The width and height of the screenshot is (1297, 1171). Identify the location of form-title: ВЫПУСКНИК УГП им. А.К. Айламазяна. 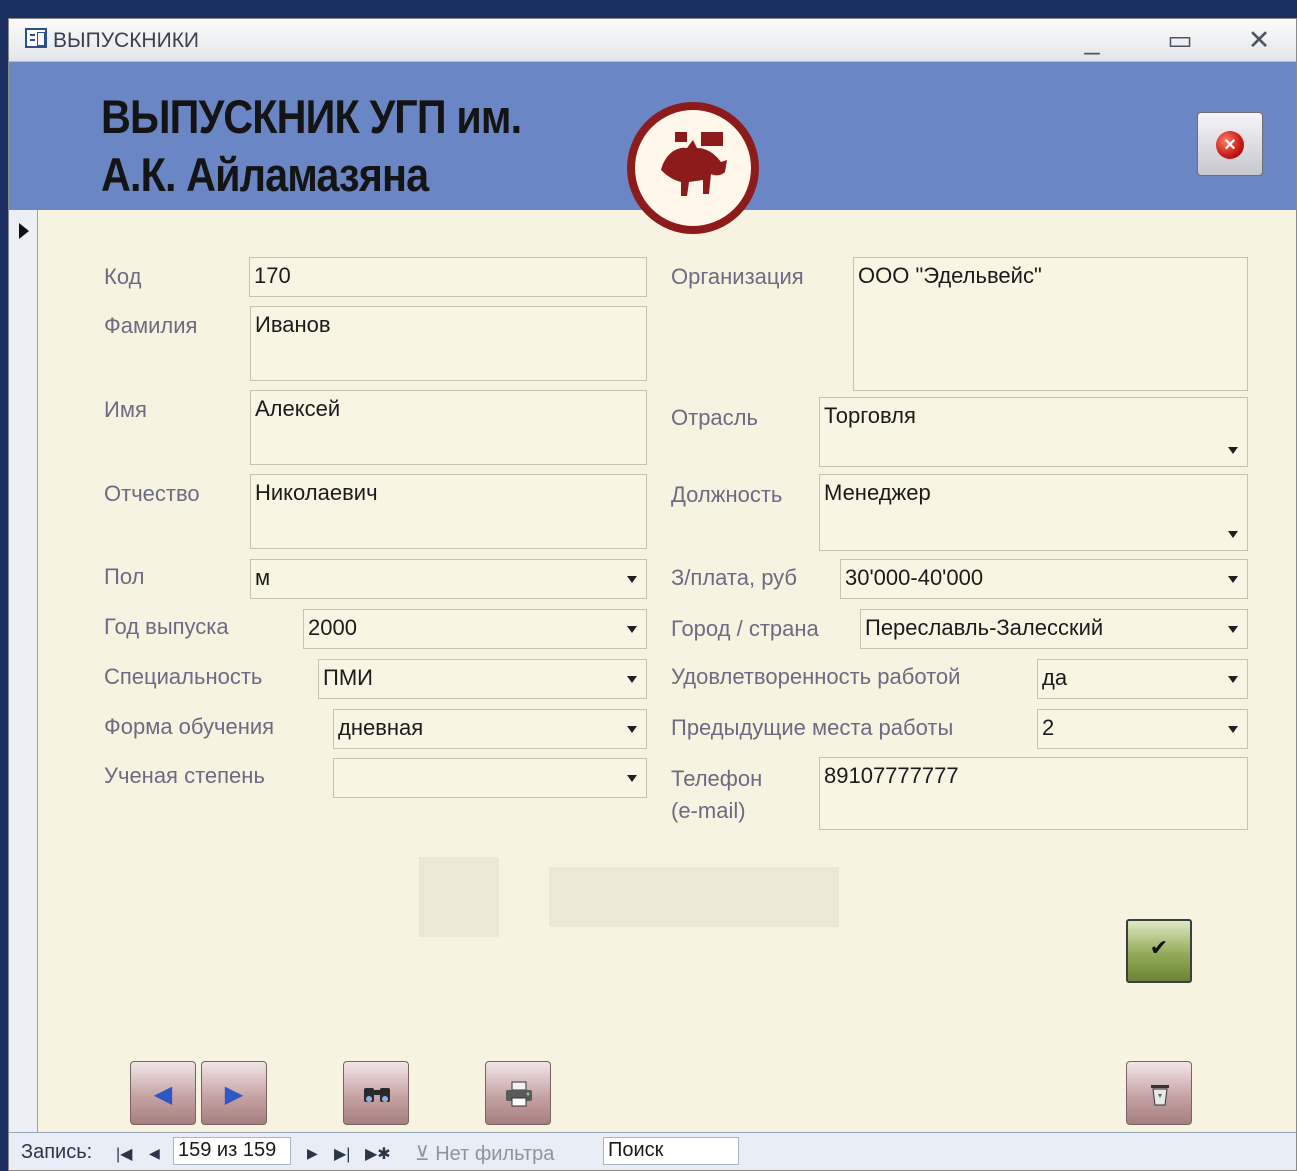
(330, 146).